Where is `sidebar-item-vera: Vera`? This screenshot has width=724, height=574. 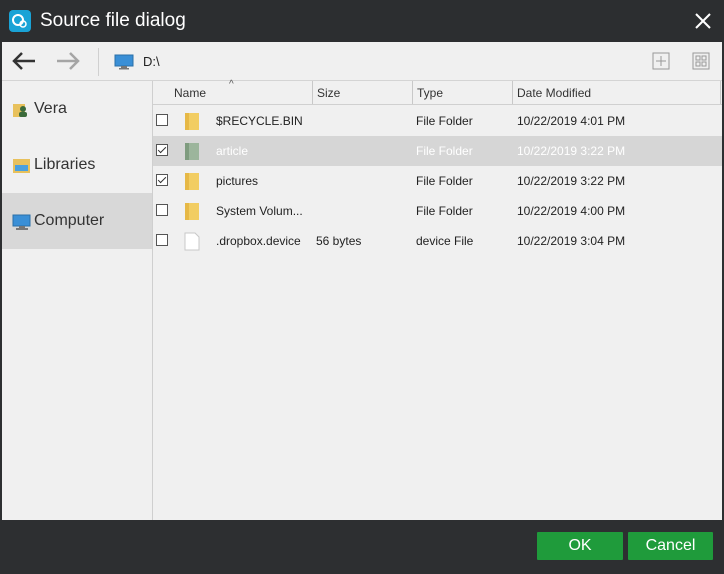 sidebar-item-vera: Vera is located at coordinates (77, 109).